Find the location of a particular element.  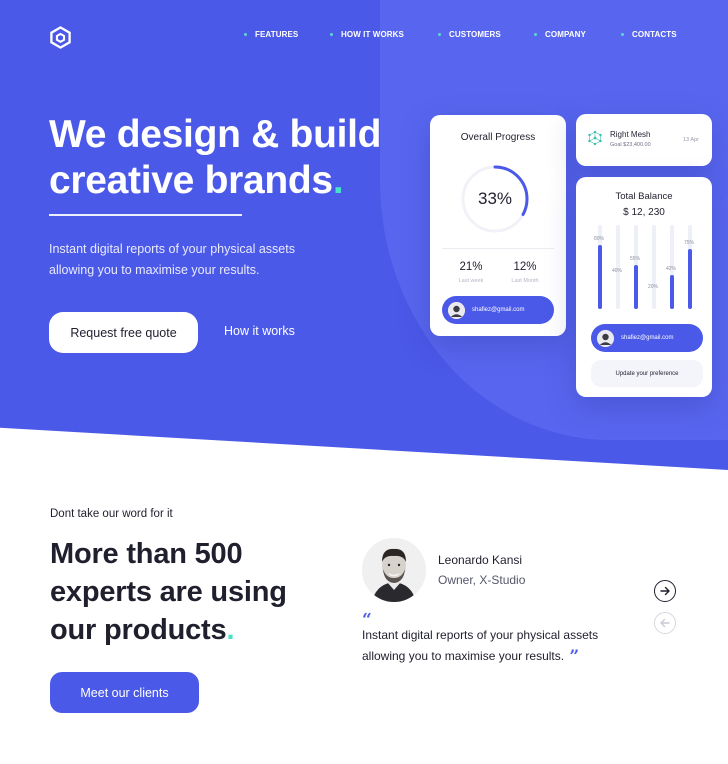

hero-subtitle-line-2: allowing you to maximise your results. is located at coordinates (154, 270).